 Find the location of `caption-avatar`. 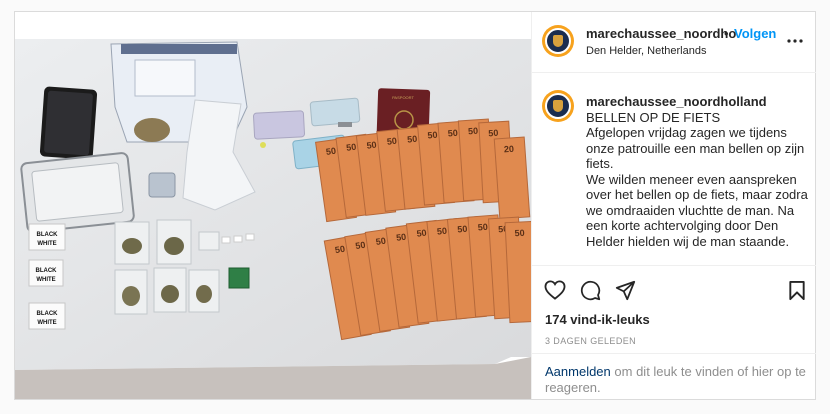

caption-avatar is located at coordinates (558, 106).